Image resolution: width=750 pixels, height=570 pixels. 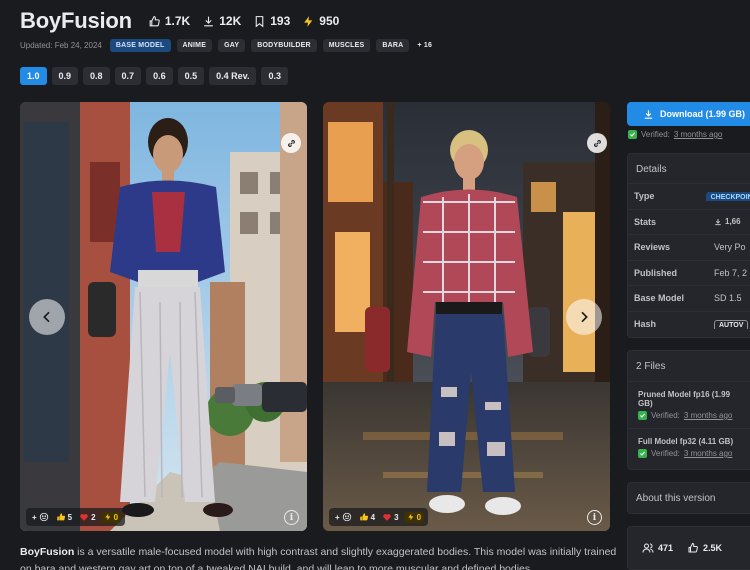 I want to click on tag-base-model: BASE MODEL, so click(x=140, y=45).